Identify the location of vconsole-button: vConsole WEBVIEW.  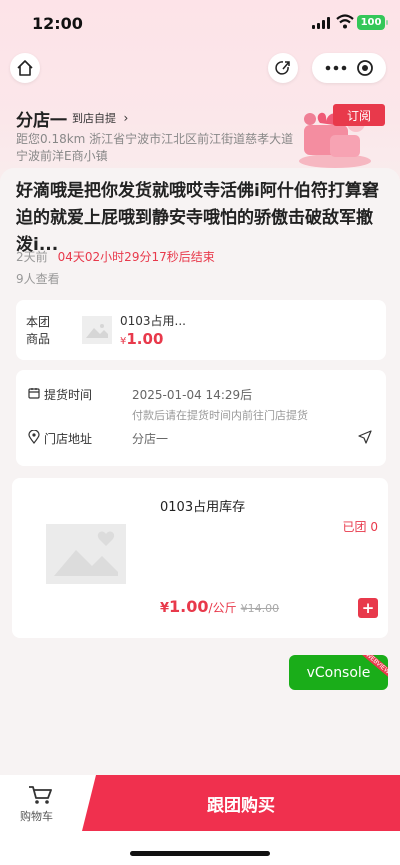
(338, 672).